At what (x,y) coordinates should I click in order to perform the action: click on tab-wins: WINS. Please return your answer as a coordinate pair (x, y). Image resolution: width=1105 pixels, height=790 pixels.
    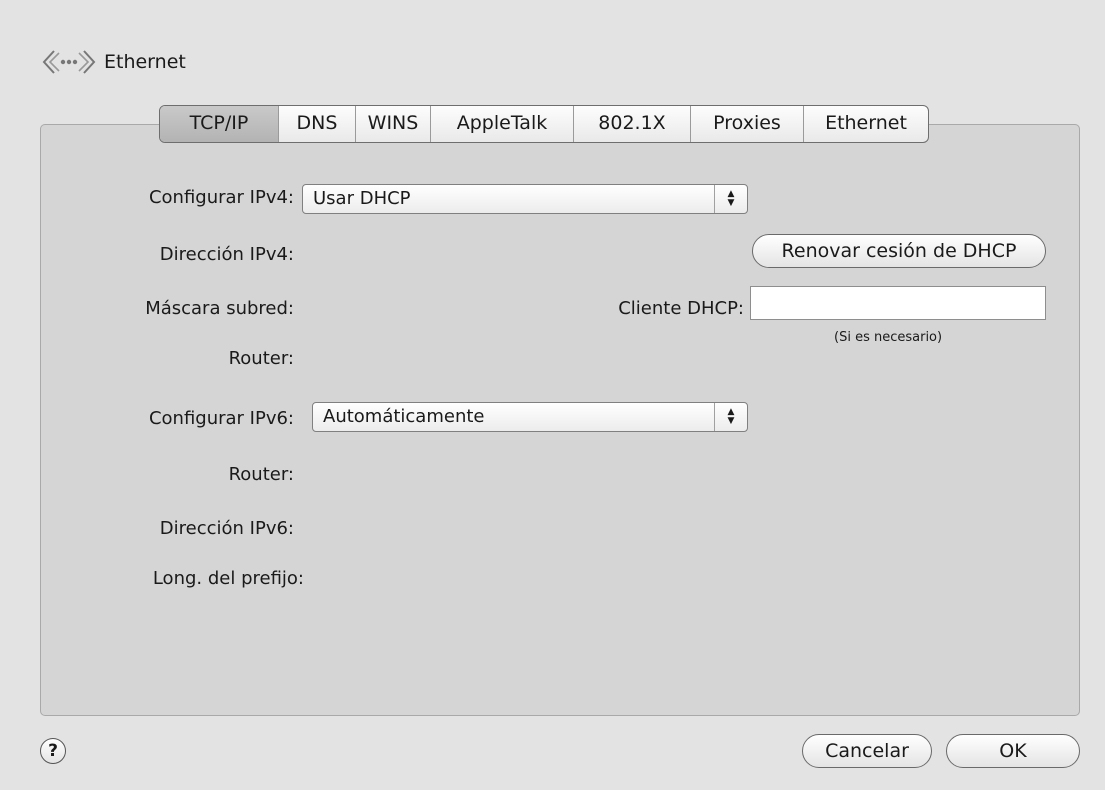
    Looking at the image, I should click on (392, 124).